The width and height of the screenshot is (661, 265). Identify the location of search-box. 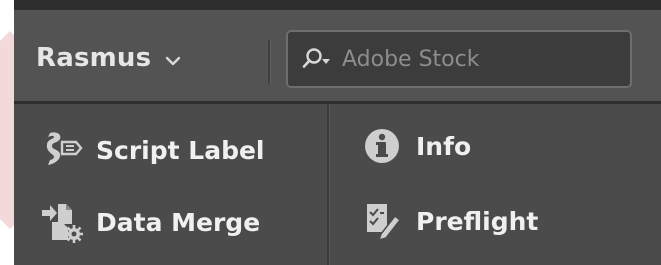
(459, 59).